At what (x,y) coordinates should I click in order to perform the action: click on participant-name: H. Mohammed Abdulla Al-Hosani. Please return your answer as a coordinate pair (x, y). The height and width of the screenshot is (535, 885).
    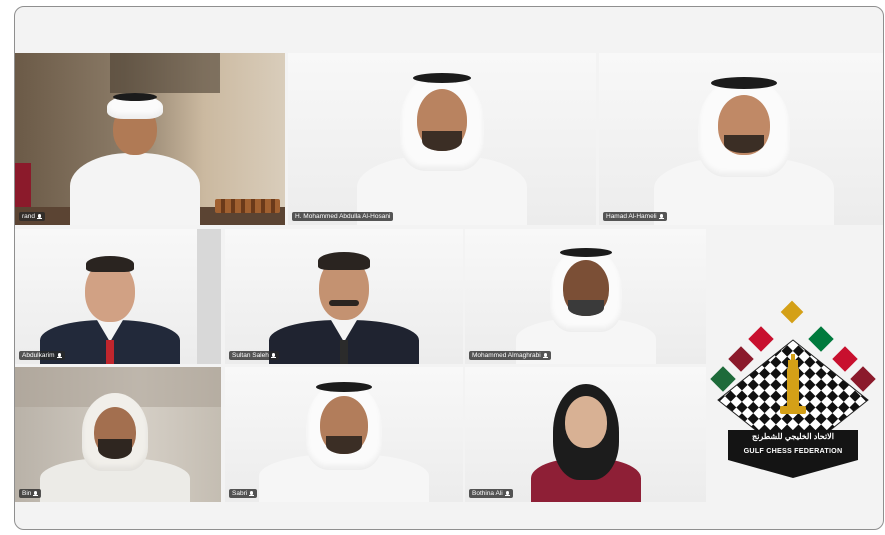
    Looking at the image, I should click on (343, 216).